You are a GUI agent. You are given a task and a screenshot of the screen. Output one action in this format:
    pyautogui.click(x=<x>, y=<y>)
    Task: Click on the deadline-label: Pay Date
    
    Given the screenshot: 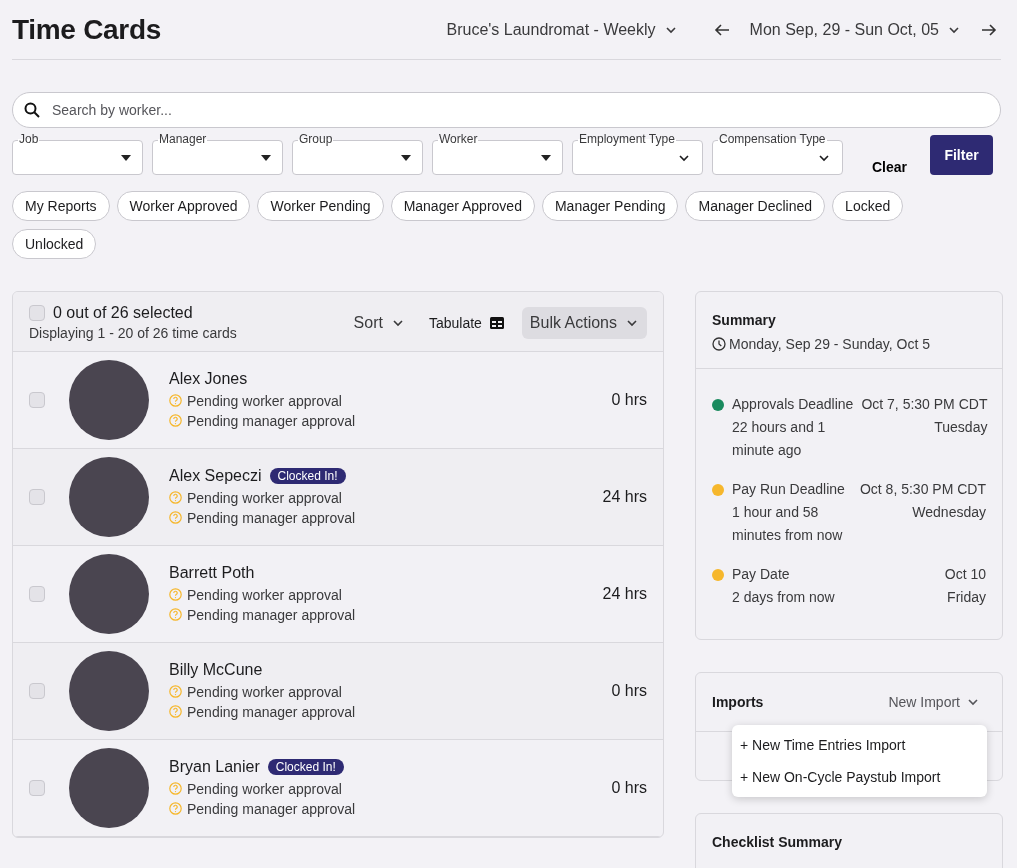 What is the action you would take?
    pyautogui.click(x=761, y=574)
    